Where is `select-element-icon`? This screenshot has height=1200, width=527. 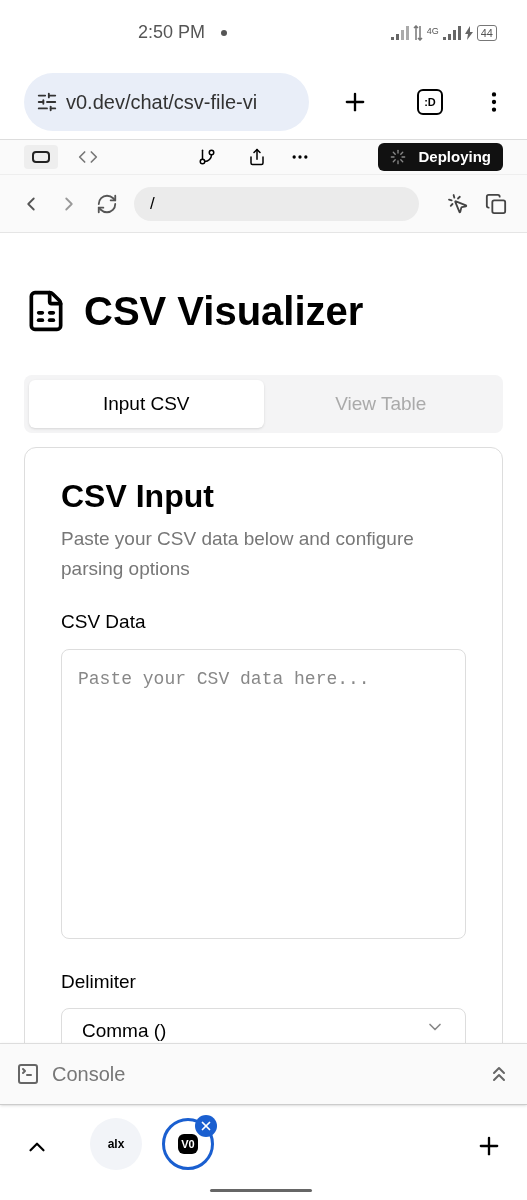
select-element-icon is located at coordinates (458, 203).